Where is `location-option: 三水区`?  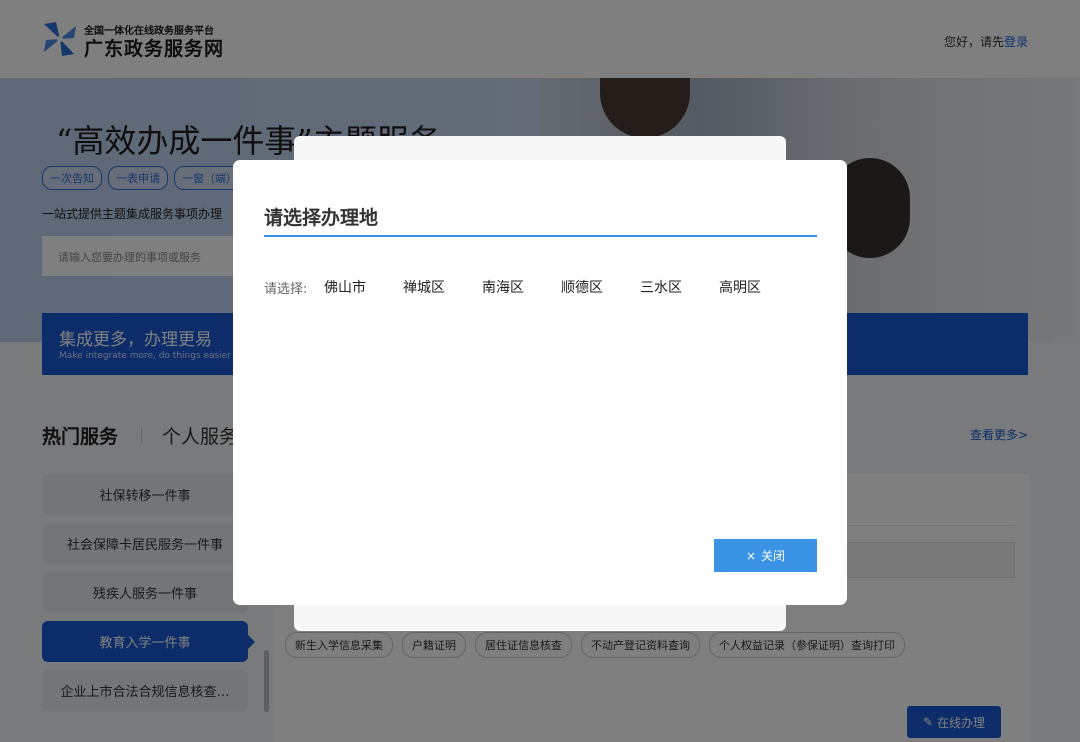 location-option: 三水区 is located at coordinates (661, 287).